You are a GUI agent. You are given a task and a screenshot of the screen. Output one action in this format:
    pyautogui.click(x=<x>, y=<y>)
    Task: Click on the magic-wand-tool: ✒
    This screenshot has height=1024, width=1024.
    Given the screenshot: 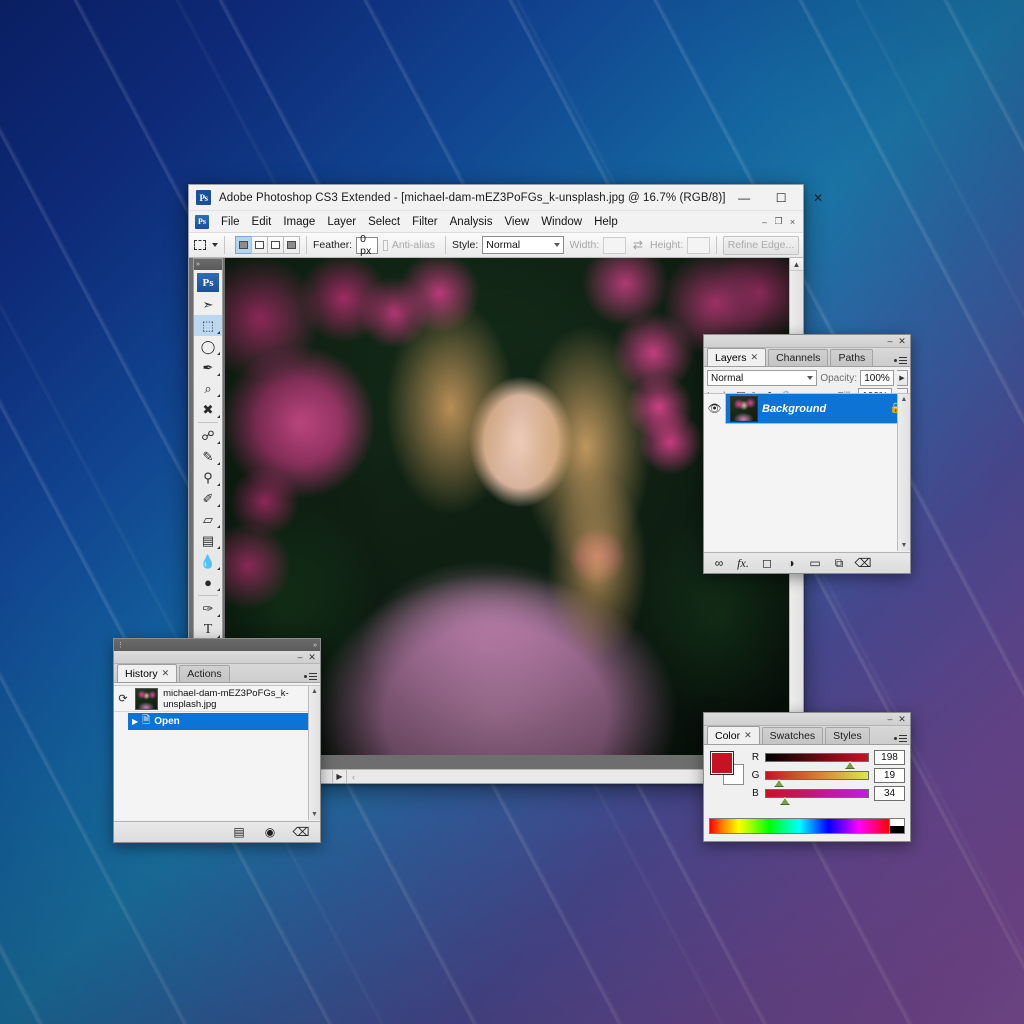 What is the action you would take?
    pyautogui.click(x=208, y=367)
    